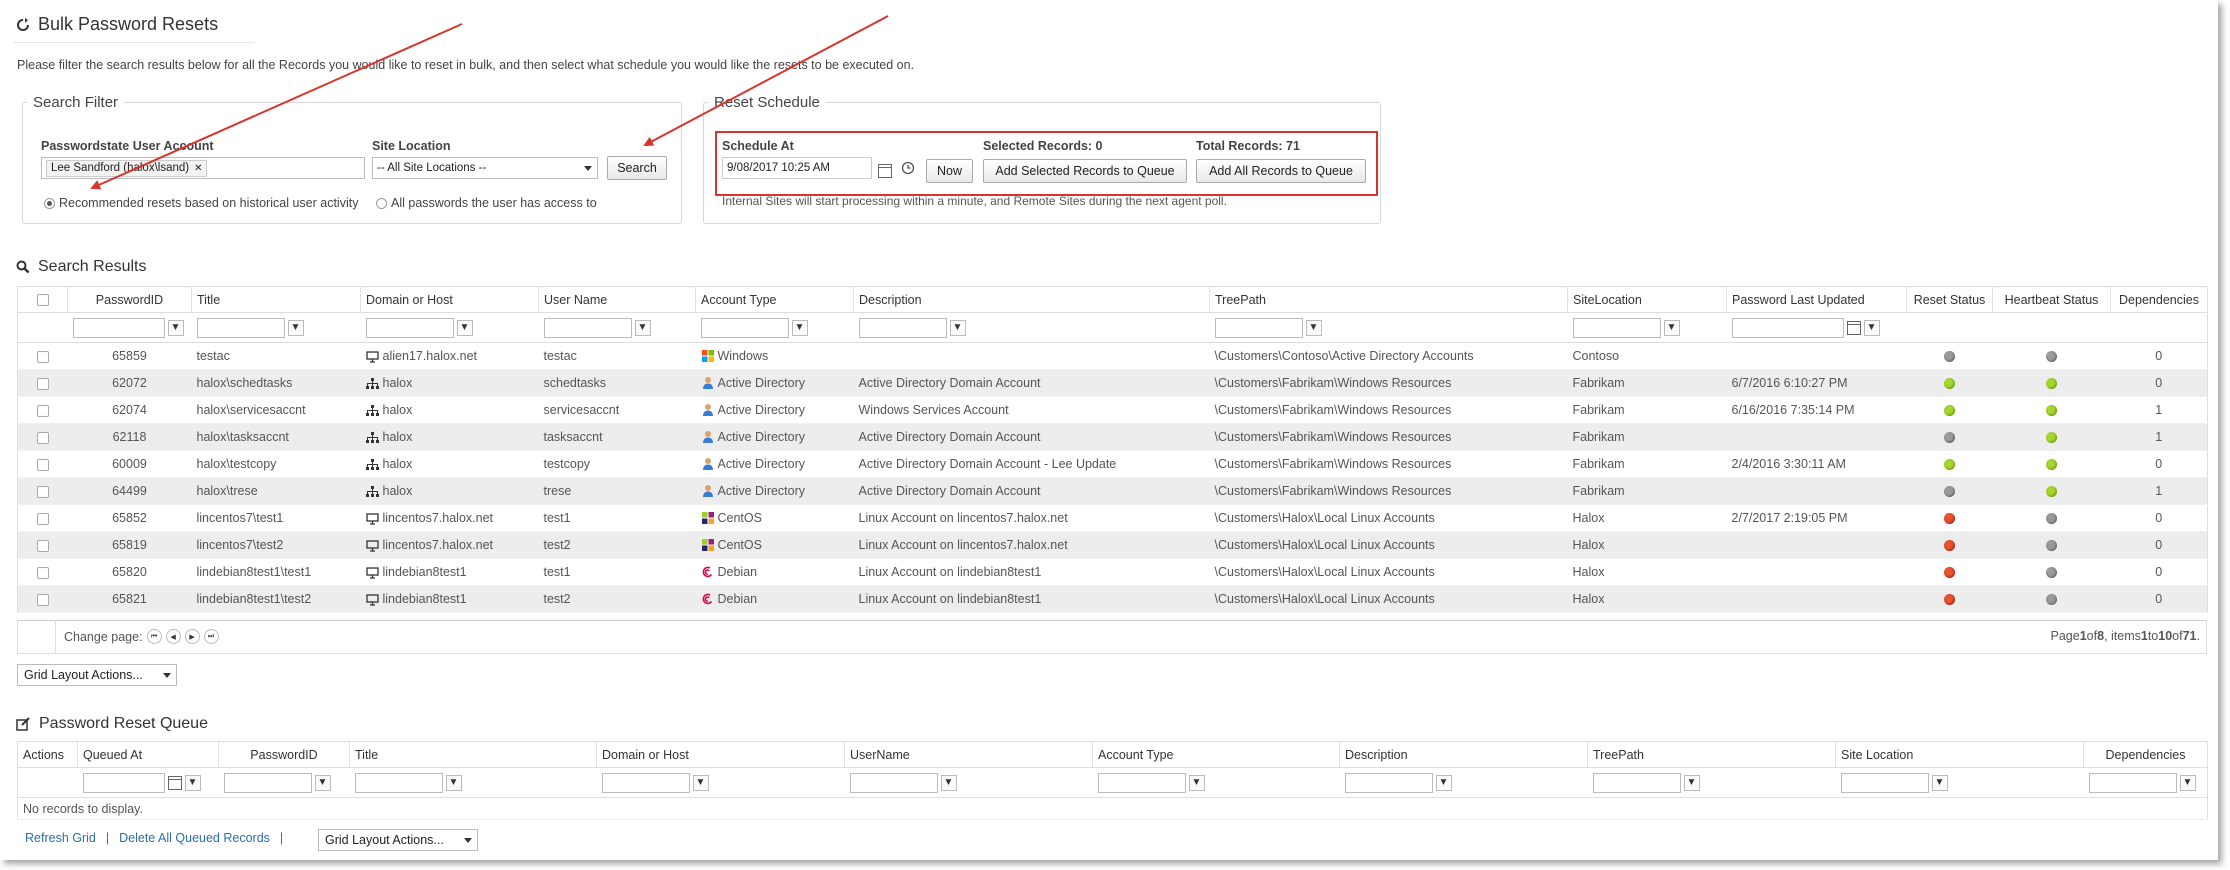  I want to click on col-header-dependencies: Dependencies, so click(2159, 299).